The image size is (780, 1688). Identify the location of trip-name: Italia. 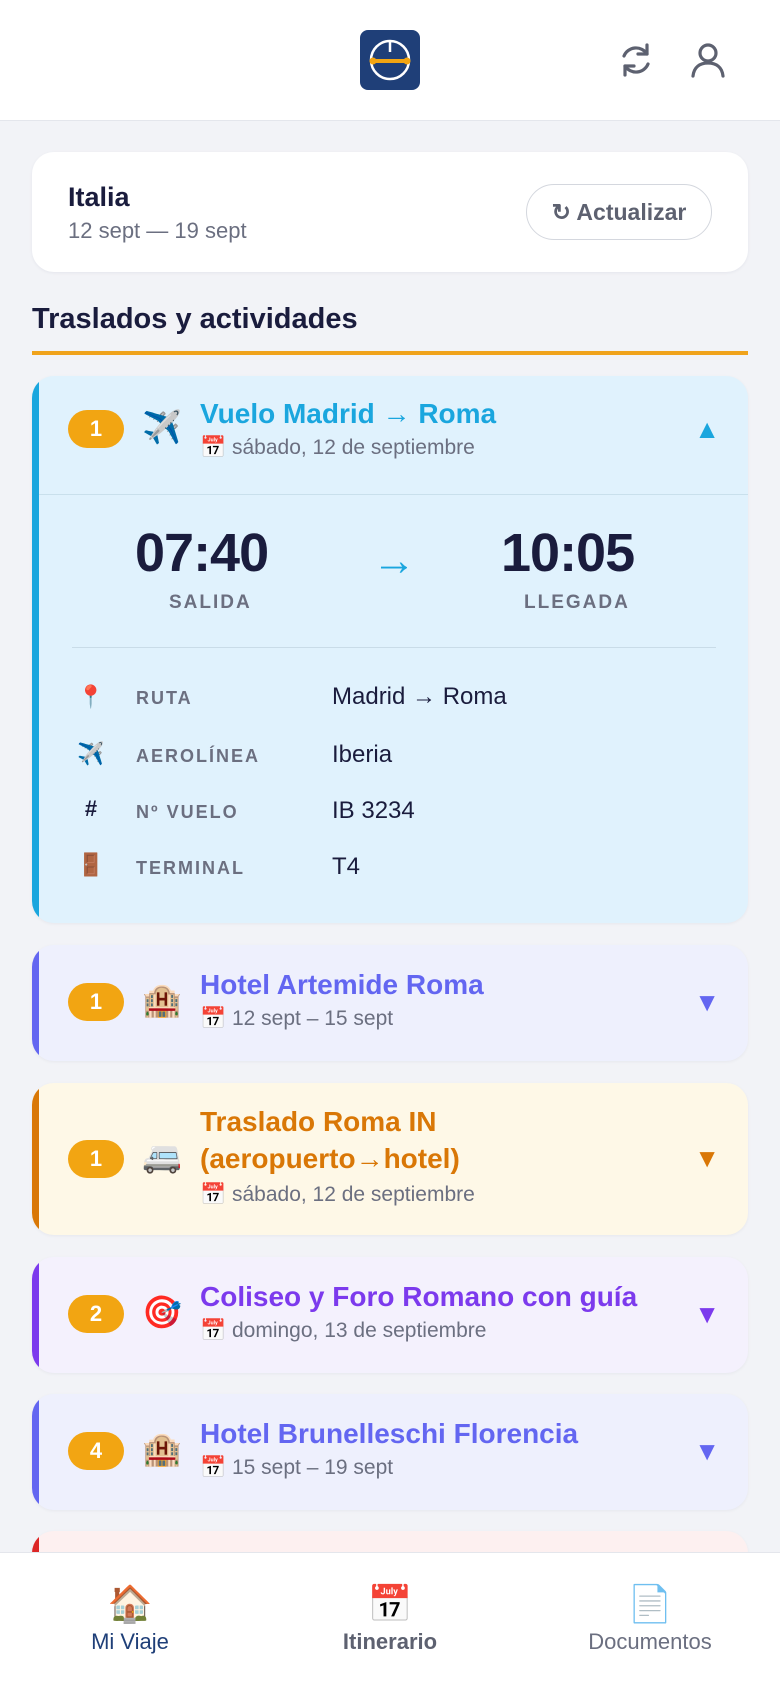
(99, 197).